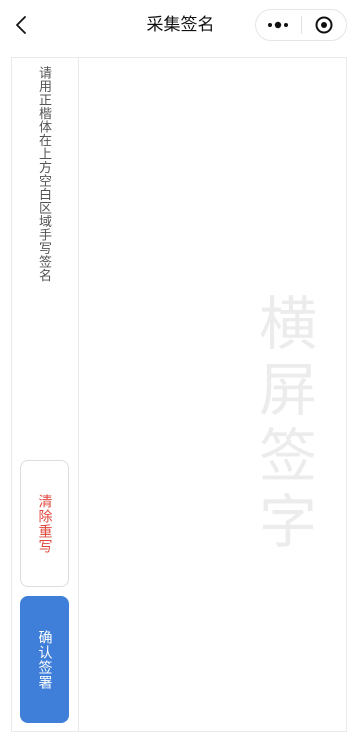 This screenshot has width=361, height=742. I want to click on close-button, so click(323, 25).